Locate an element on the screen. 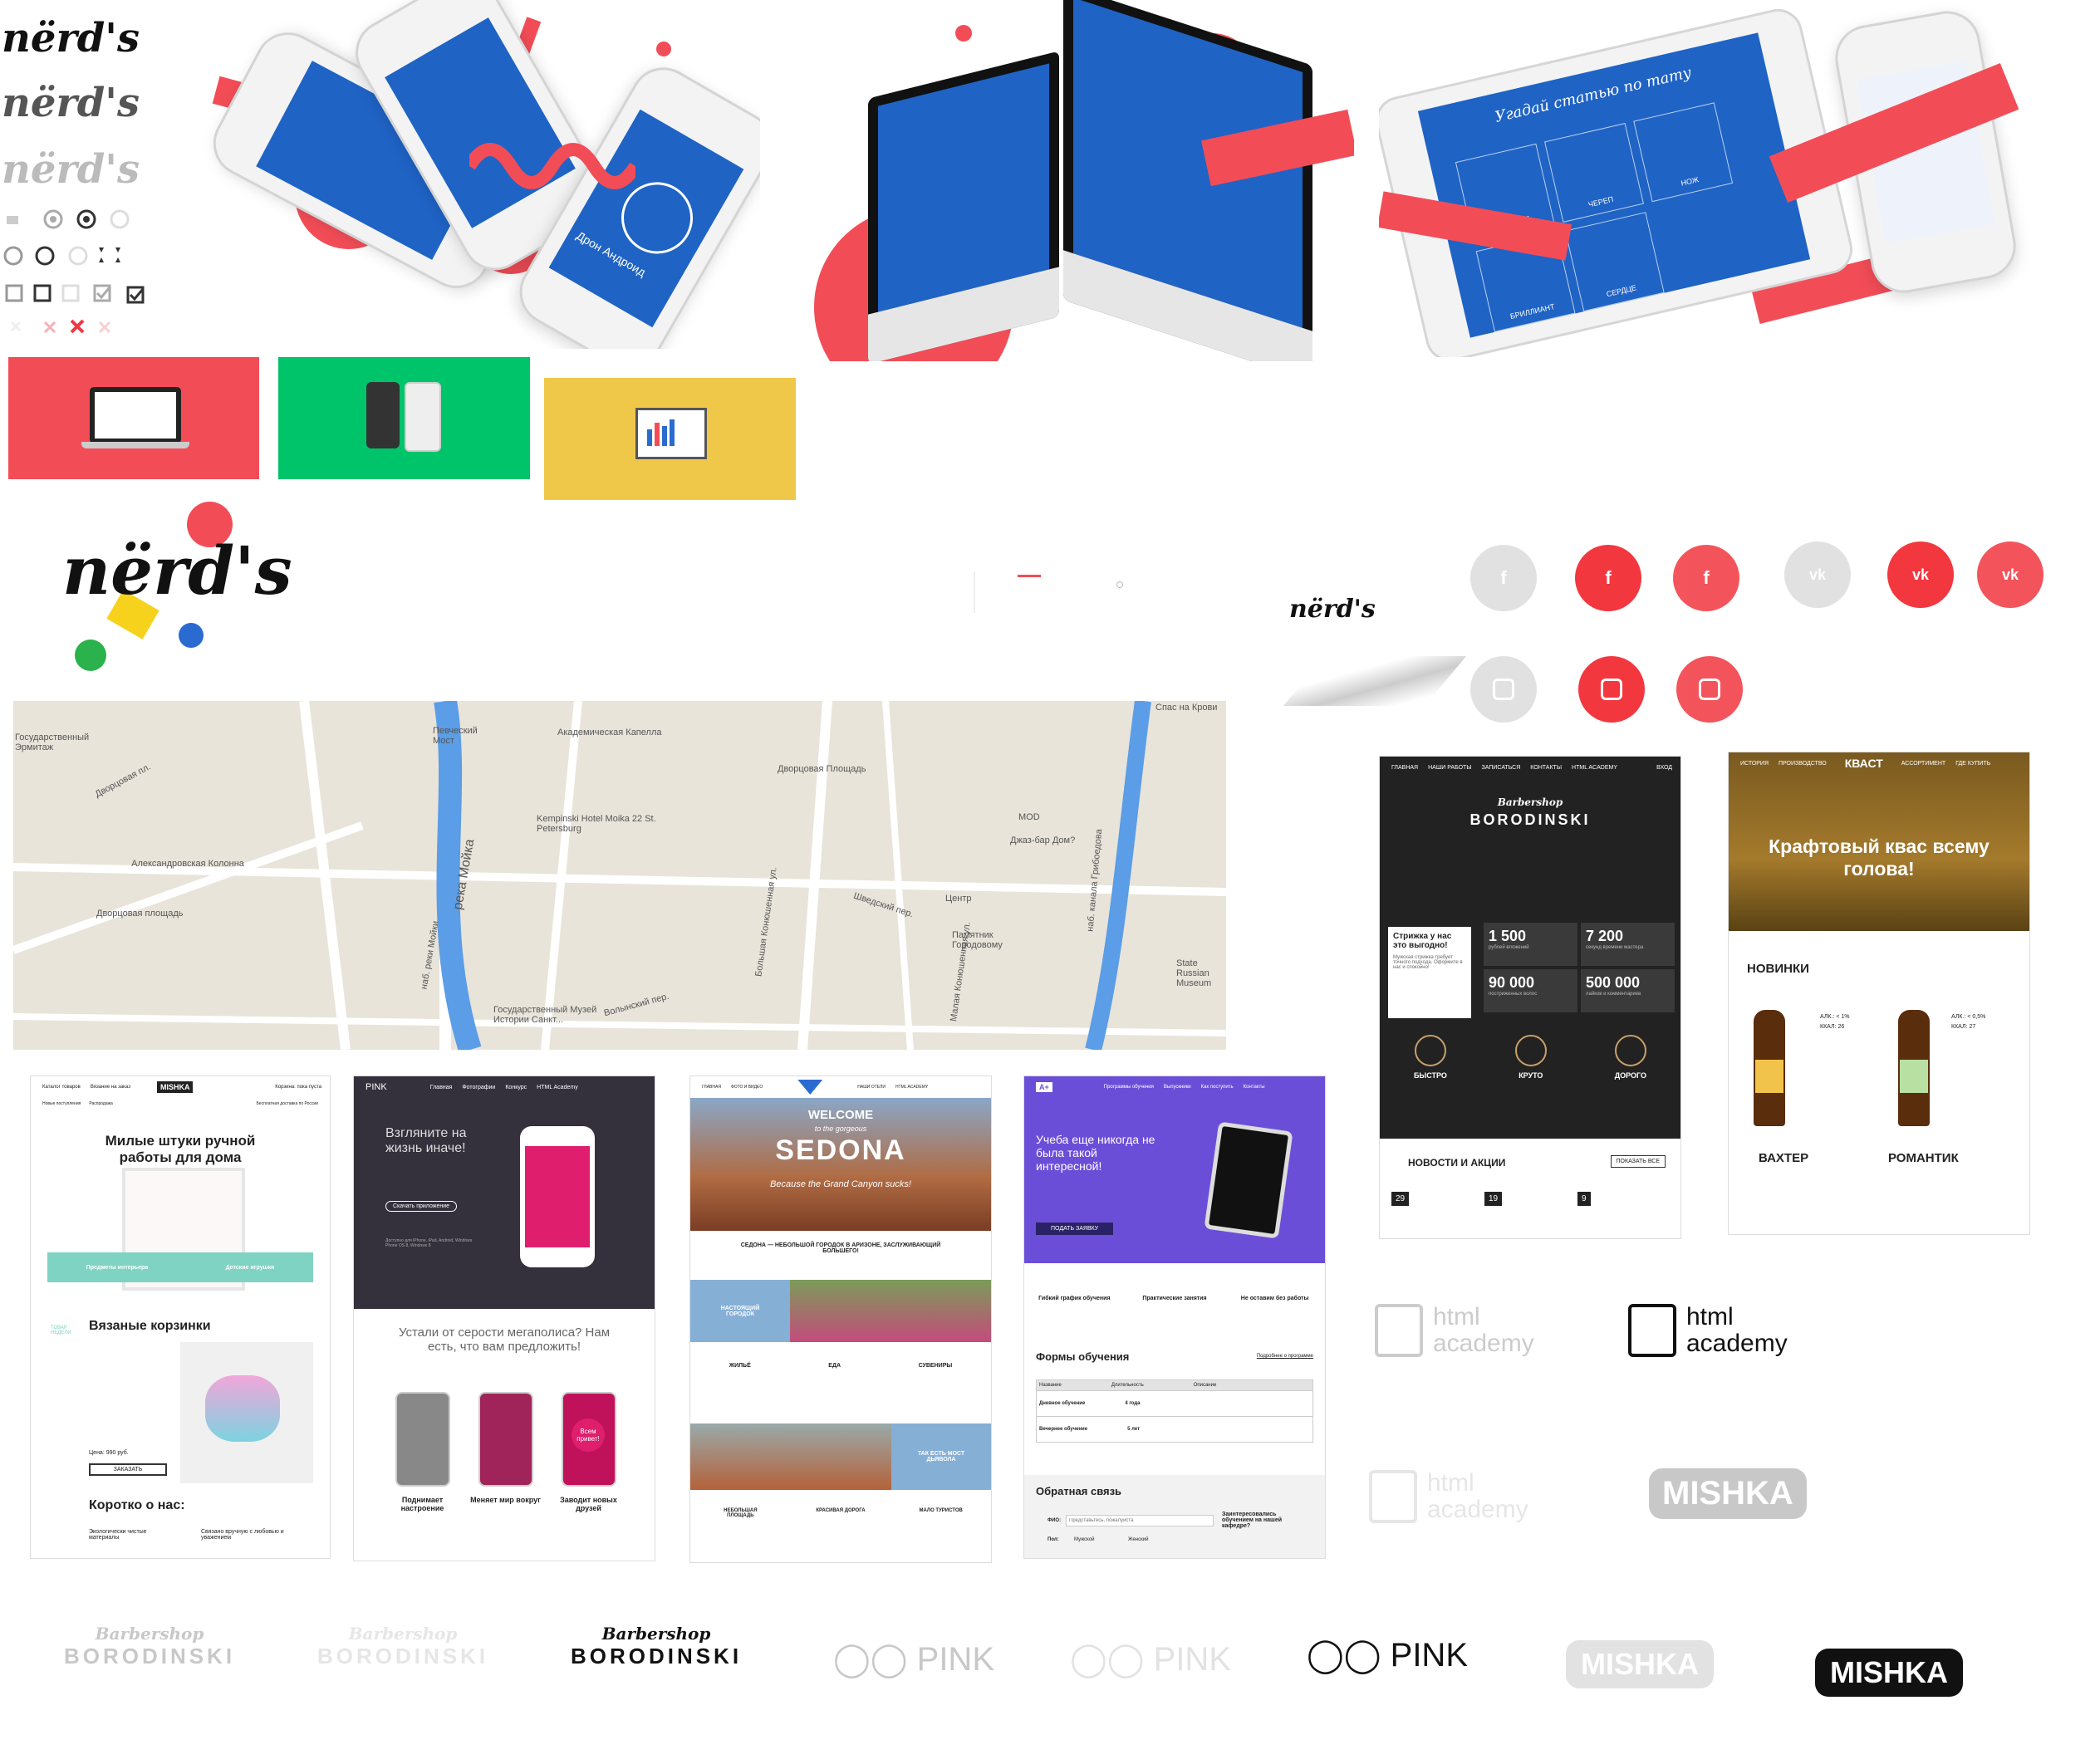 This screenshot has width=2095, height=1764. nav-item: Как поступить is located at coordinates (1218, 1087).